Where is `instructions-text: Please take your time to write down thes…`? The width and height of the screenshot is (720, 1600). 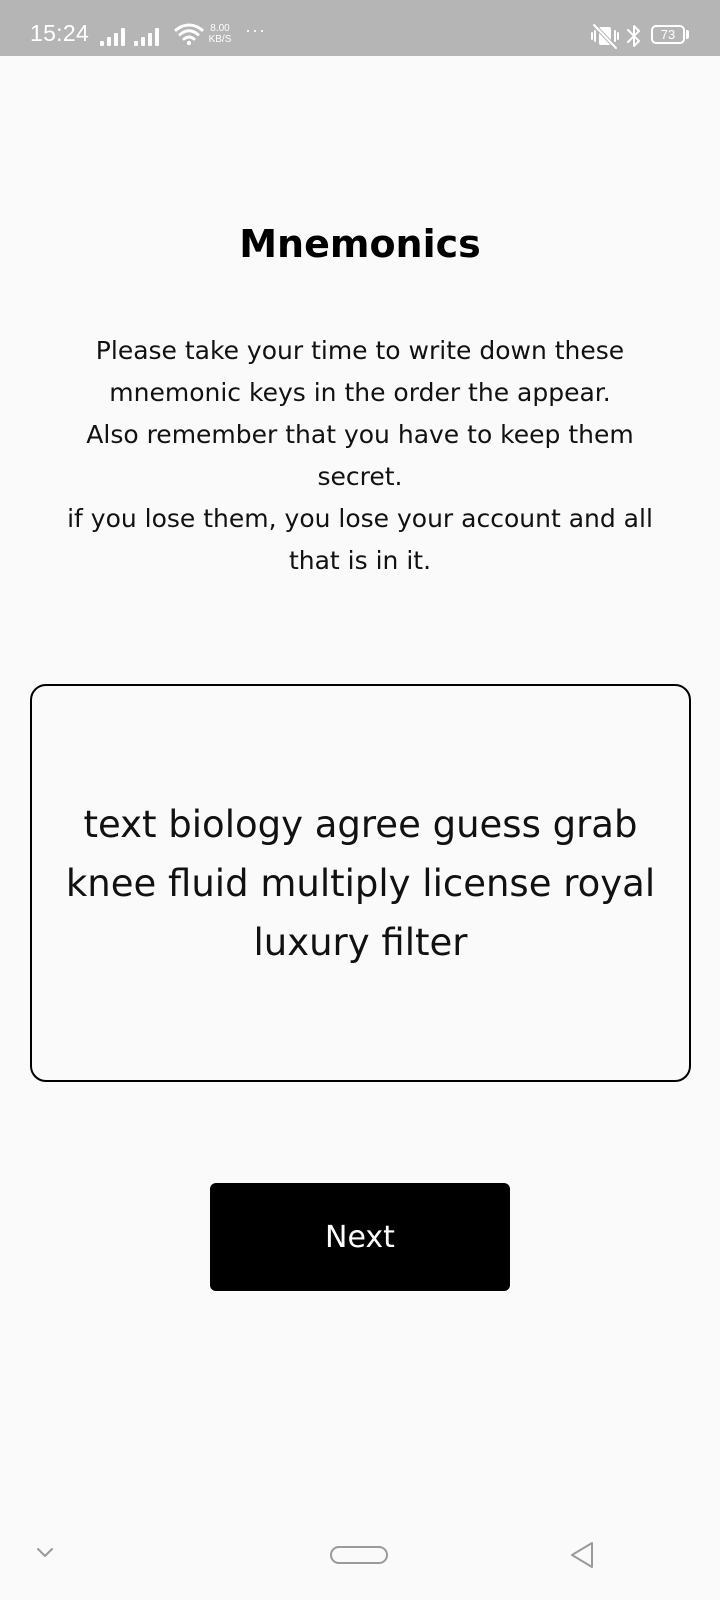
instructions-text: Please take your time to write down thes… is located at coordinates (360, 456).